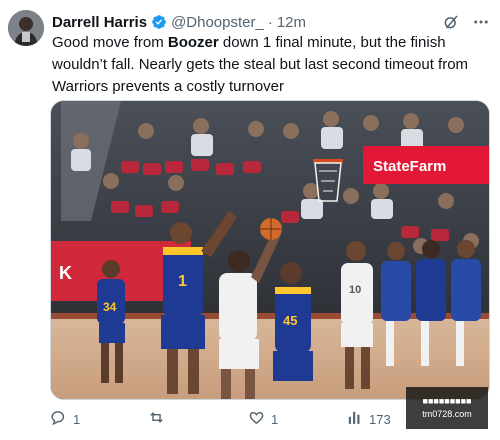 Image resolution: width=500 pixels, height=440 pixels. What do you see at coordinates (447, 401) in the screenshot?
I see `watermark-line: ■■■■■■■■■` at bounding box center [447, 401].